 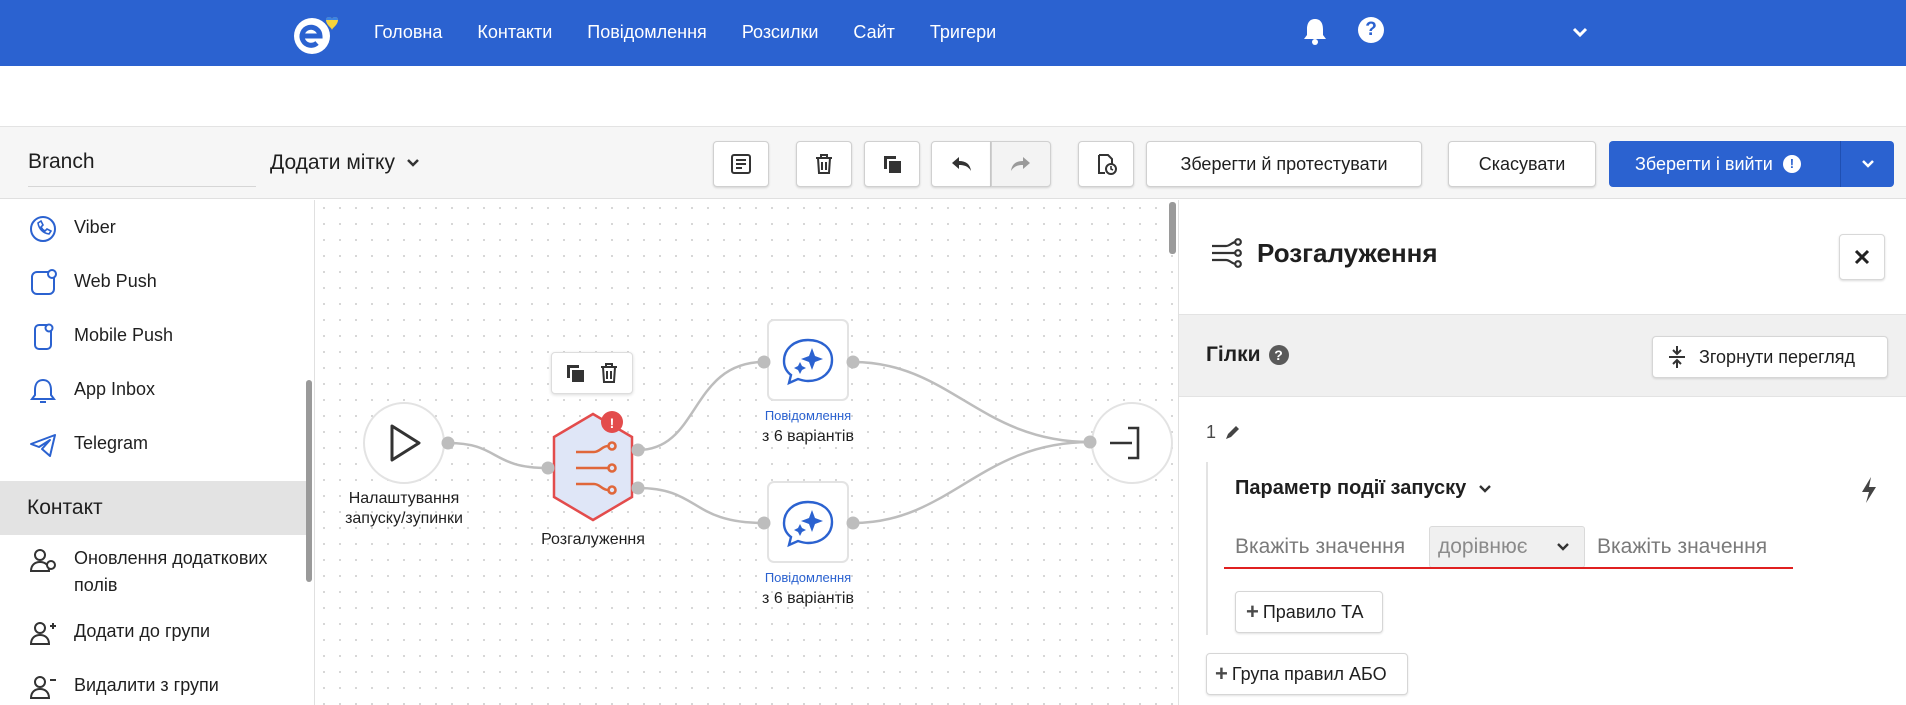 I want to click on undo-button, so click(x=961, y=164).